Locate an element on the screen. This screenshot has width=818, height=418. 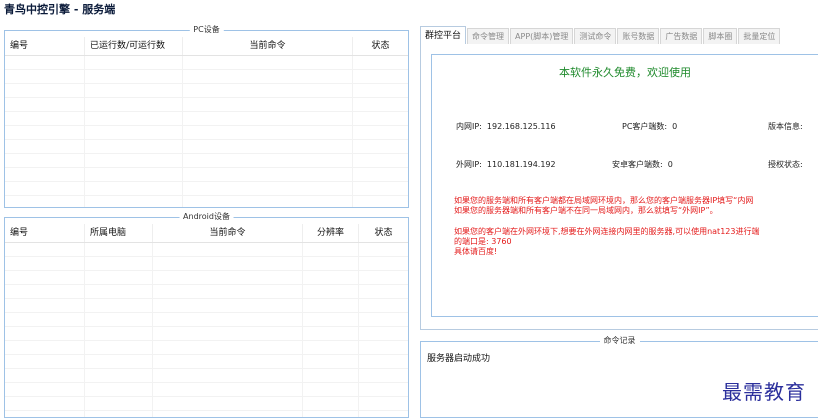
col-header-resolution: 分辨率 is located at coordinates (331, 233).